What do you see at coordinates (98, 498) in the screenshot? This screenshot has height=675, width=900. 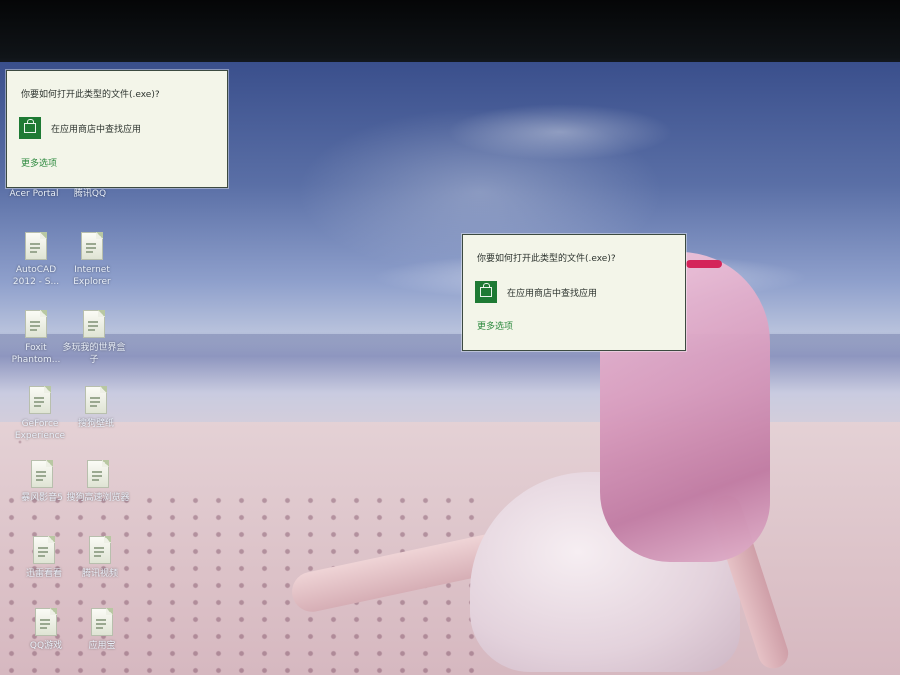 I see `desktop-icon-label: 搜狗高速浏览器` at bounding box center [98, 498].